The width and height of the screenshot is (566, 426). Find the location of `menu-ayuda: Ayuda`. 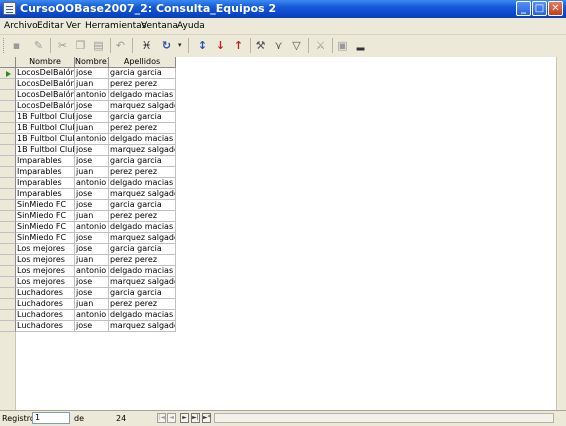

menu-ayuda: Ayuda is located at coordinates (191, 26).